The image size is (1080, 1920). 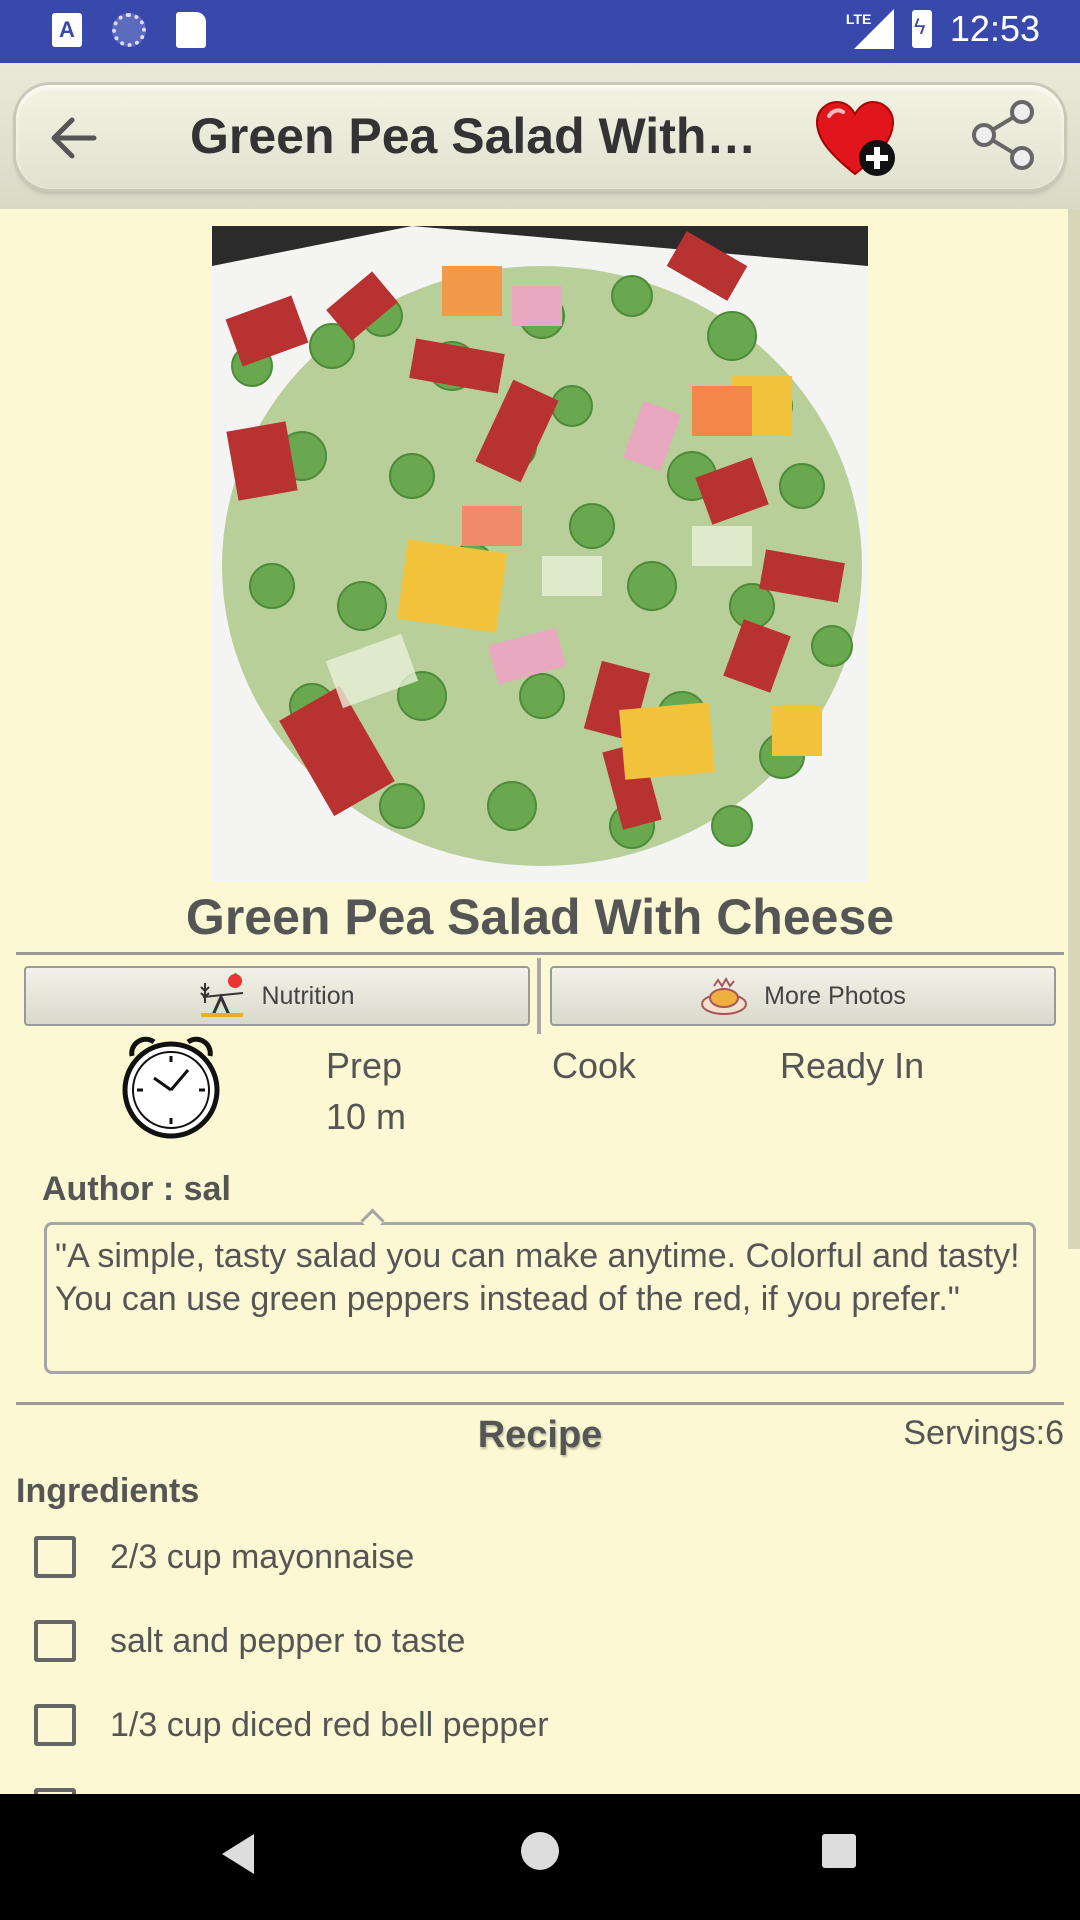 I want to click on arrow-left-icon, so click(x=74, y=138).